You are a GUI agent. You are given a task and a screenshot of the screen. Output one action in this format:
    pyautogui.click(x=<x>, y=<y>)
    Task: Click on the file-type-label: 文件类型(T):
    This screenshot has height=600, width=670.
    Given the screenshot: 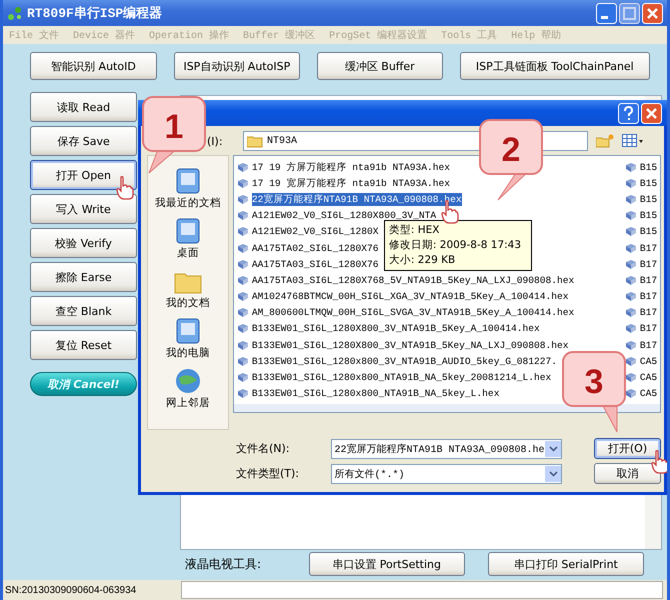 What is the action you would take?
    pyautogui.click(x=268, y=473)
    